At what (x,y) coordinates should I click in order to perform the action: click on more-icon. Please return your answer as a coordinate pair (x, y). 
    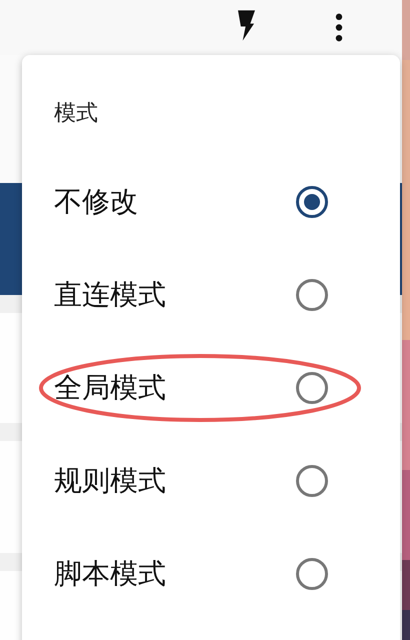
    Looking at the image, I should click on (339, 27).